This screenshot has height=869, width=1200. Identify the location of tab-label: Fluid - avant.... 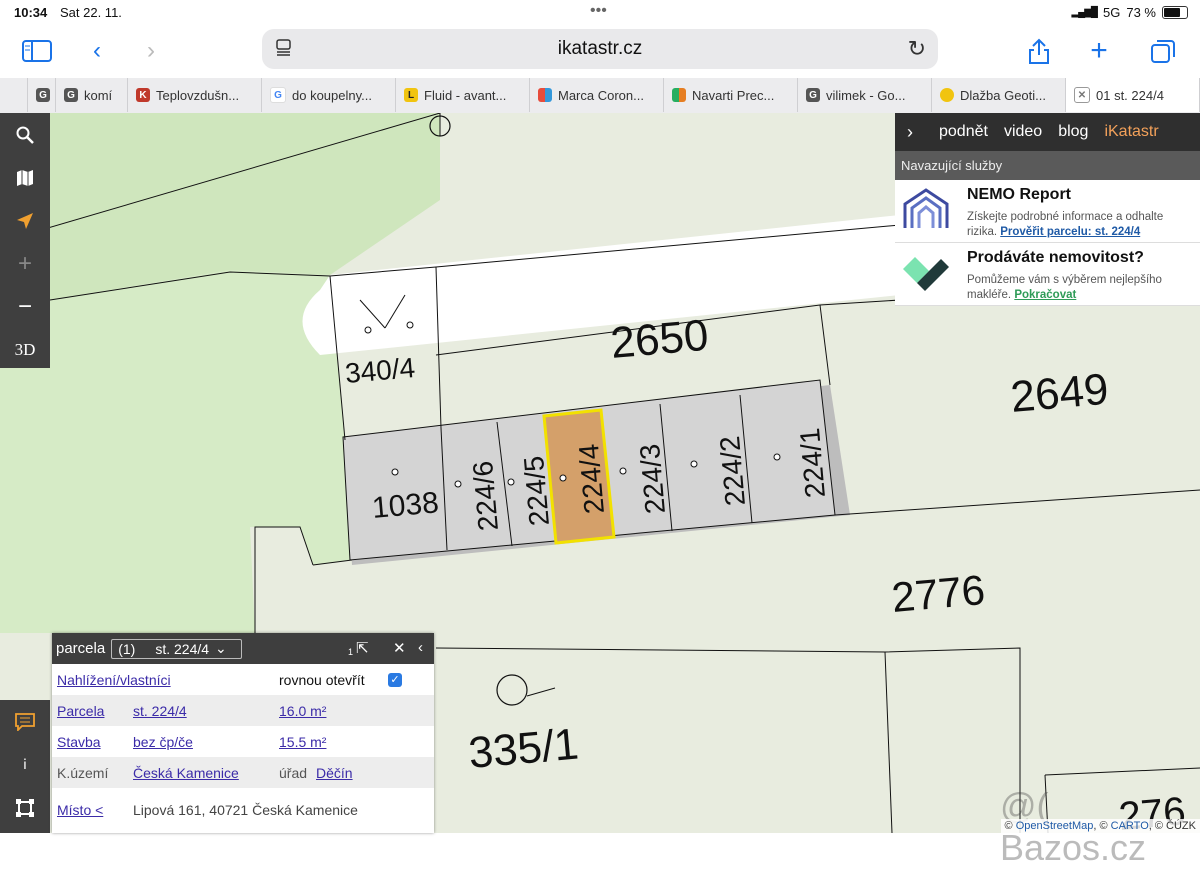
(465, 95).